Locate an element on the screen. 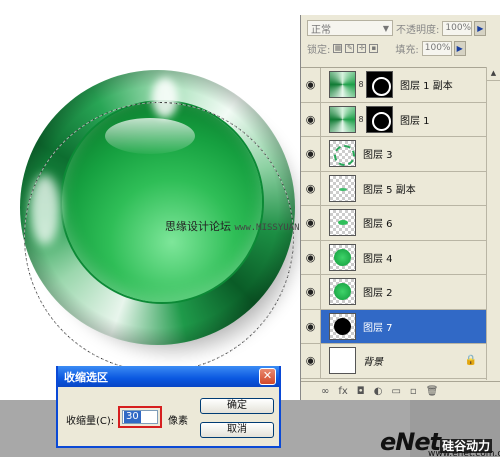 This screenshot has height=459, width=500. layer-row: ◉ 图层 4 is located at coordinates (400, 257).